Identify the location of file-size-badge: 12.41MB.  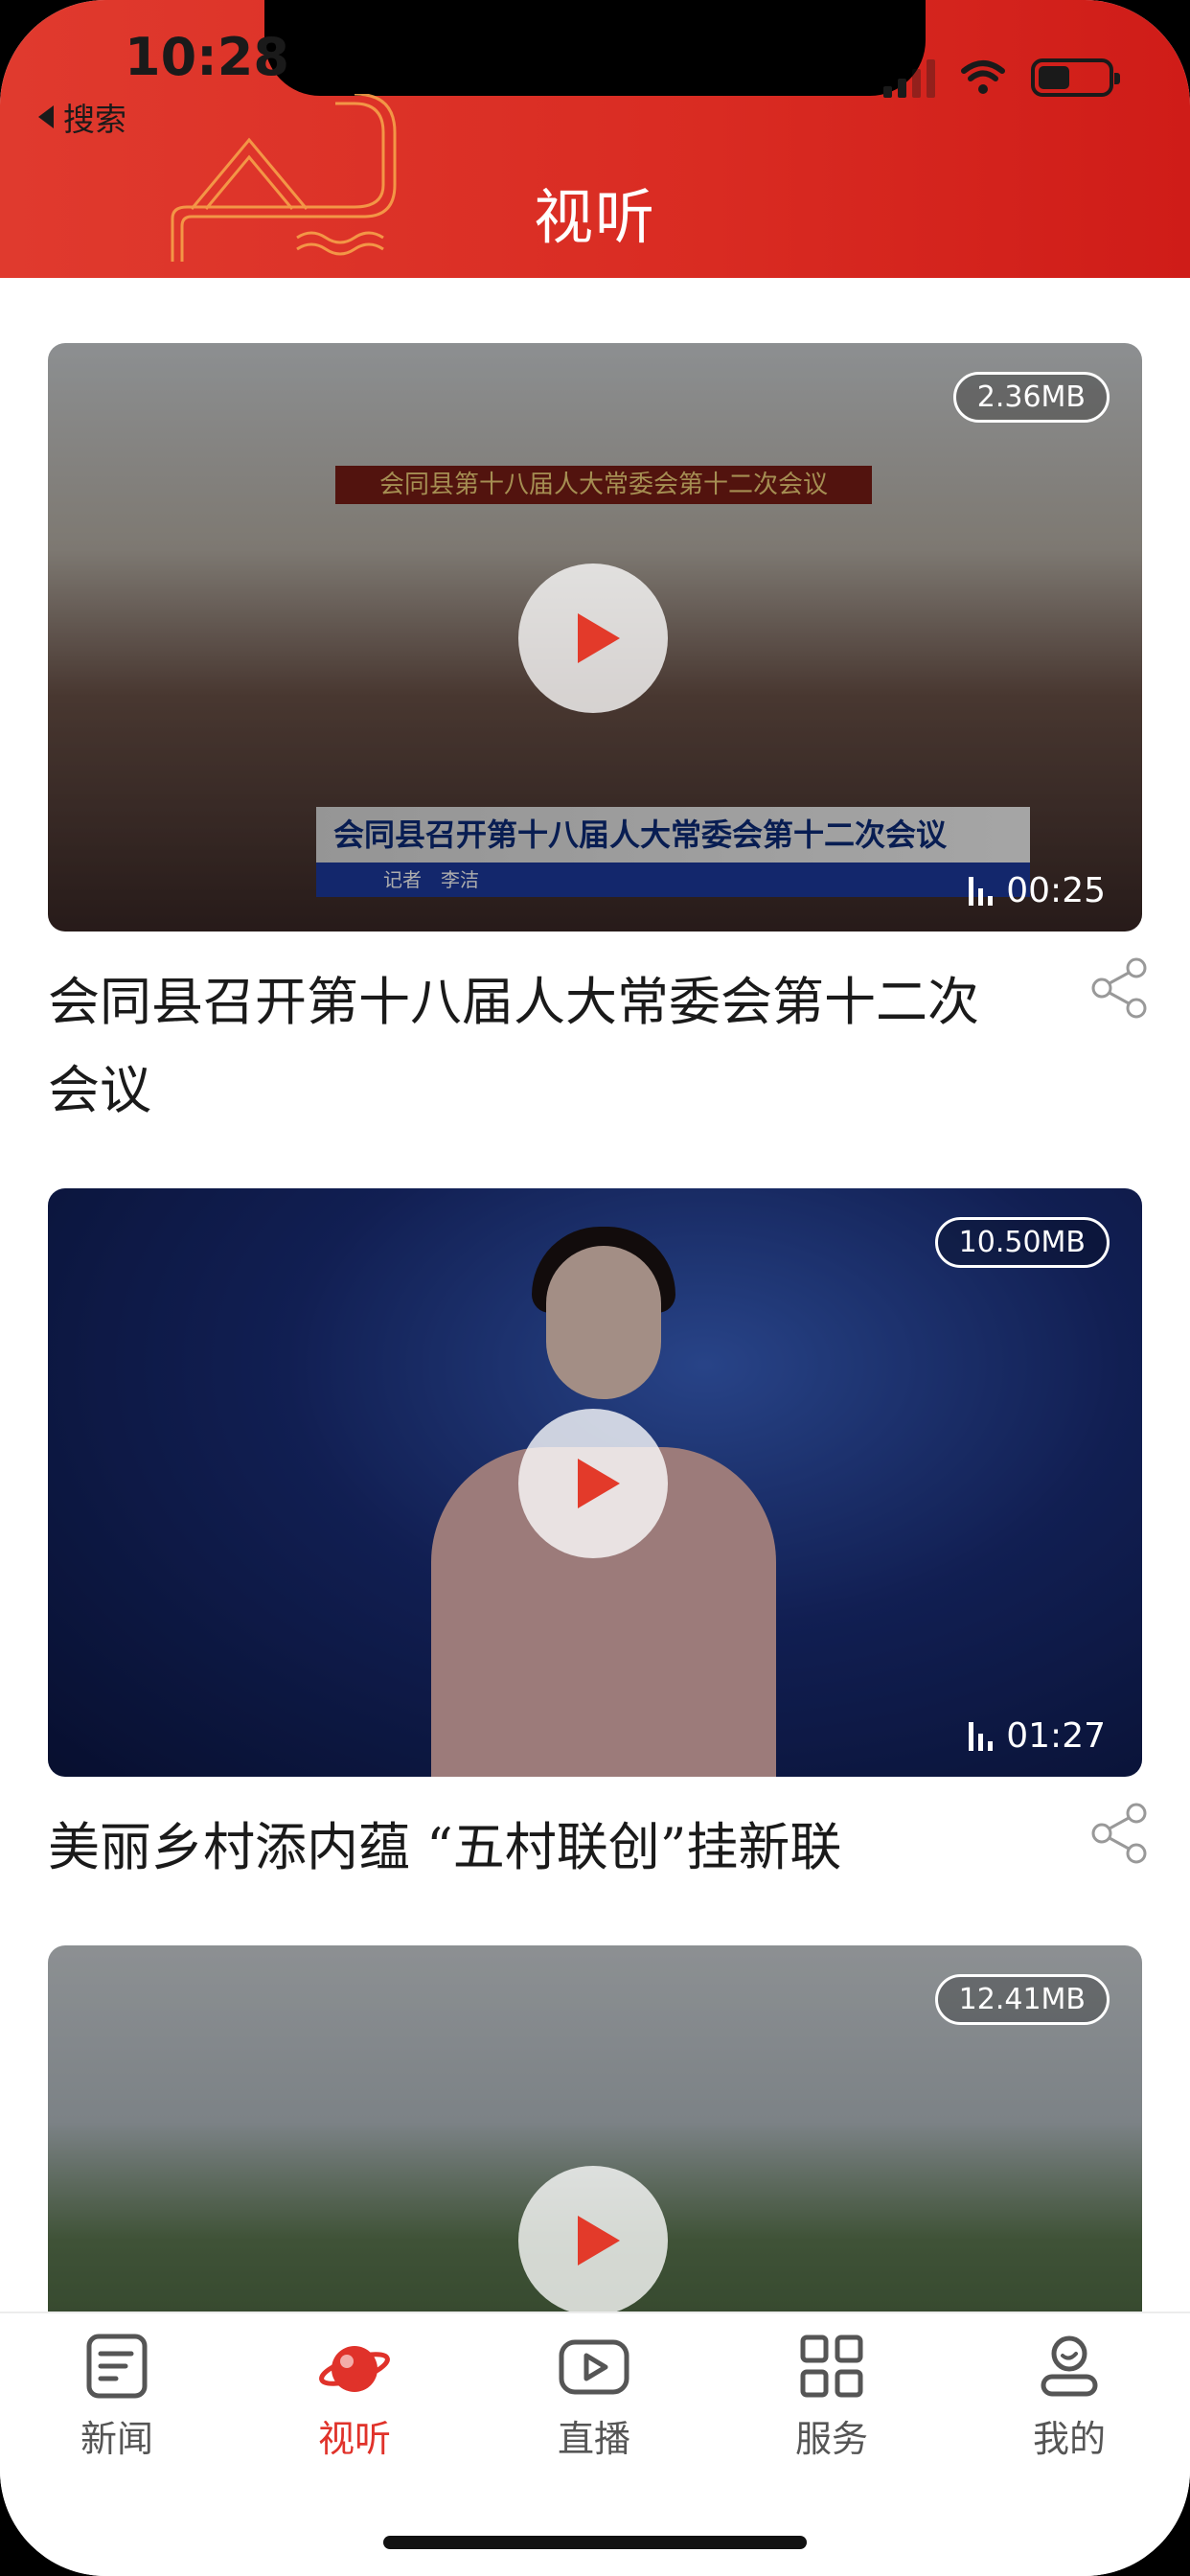
(1022, 1999).